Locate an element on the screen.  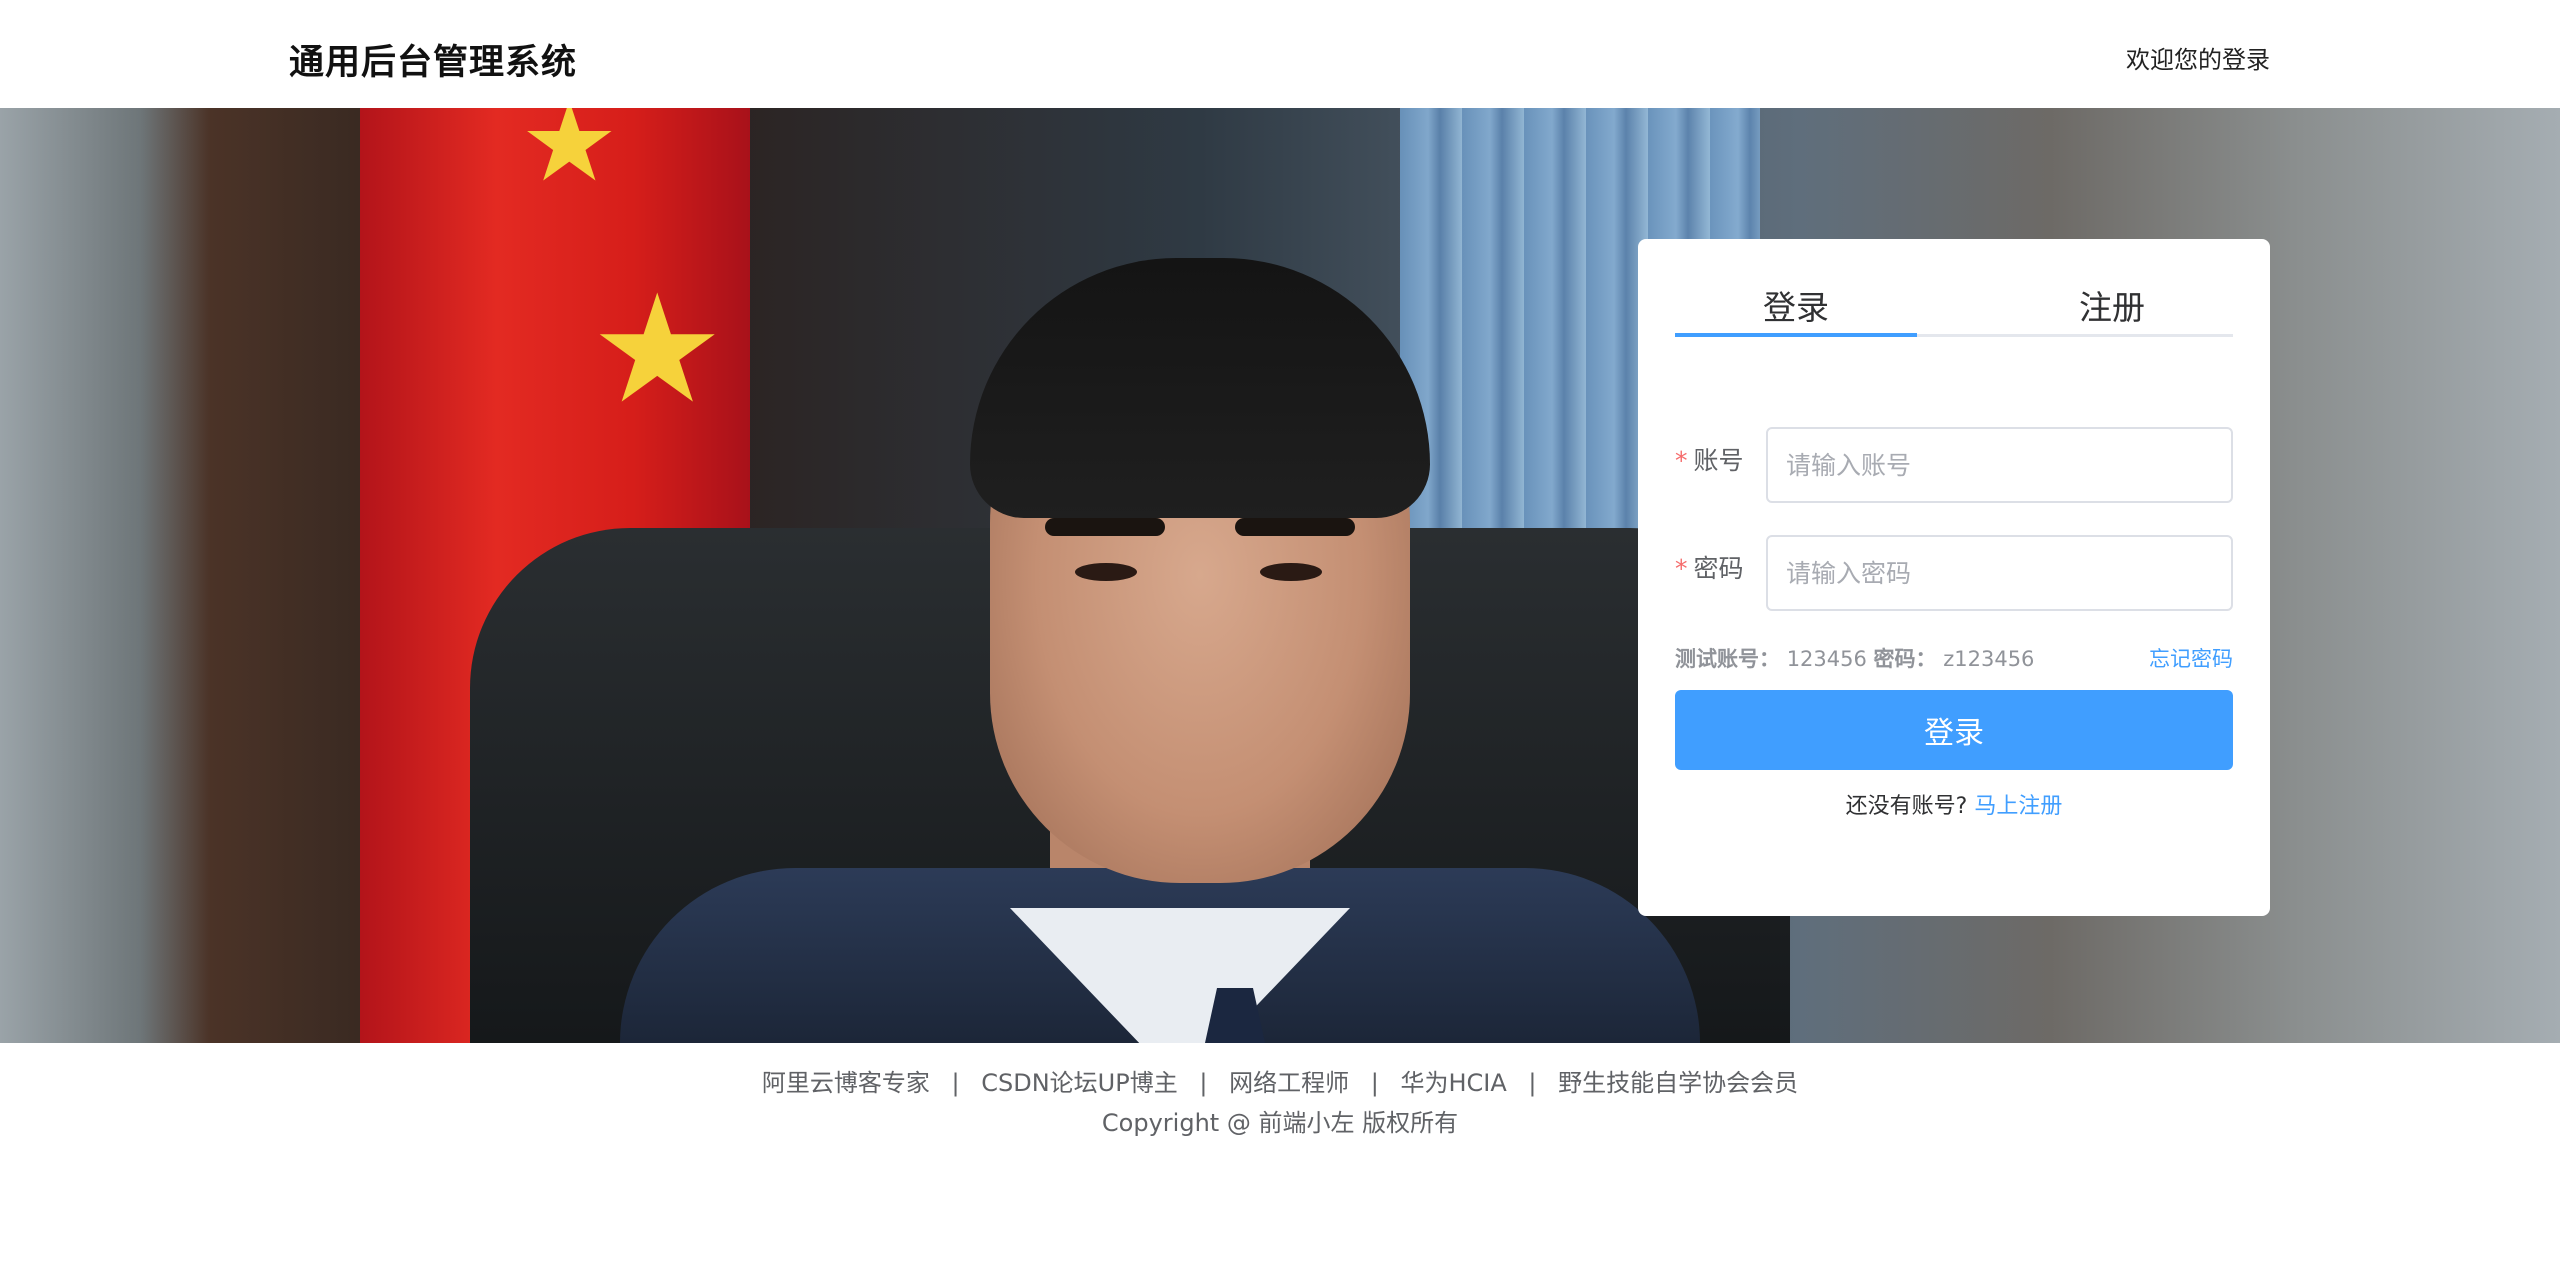
portrait-hair is located at coordinates (1200, 388).